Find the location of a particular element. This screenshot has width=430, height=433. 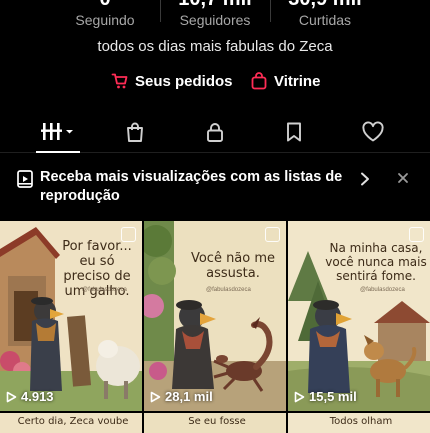

stat-following-label: Seguindo is located at coordinates (105, 20).